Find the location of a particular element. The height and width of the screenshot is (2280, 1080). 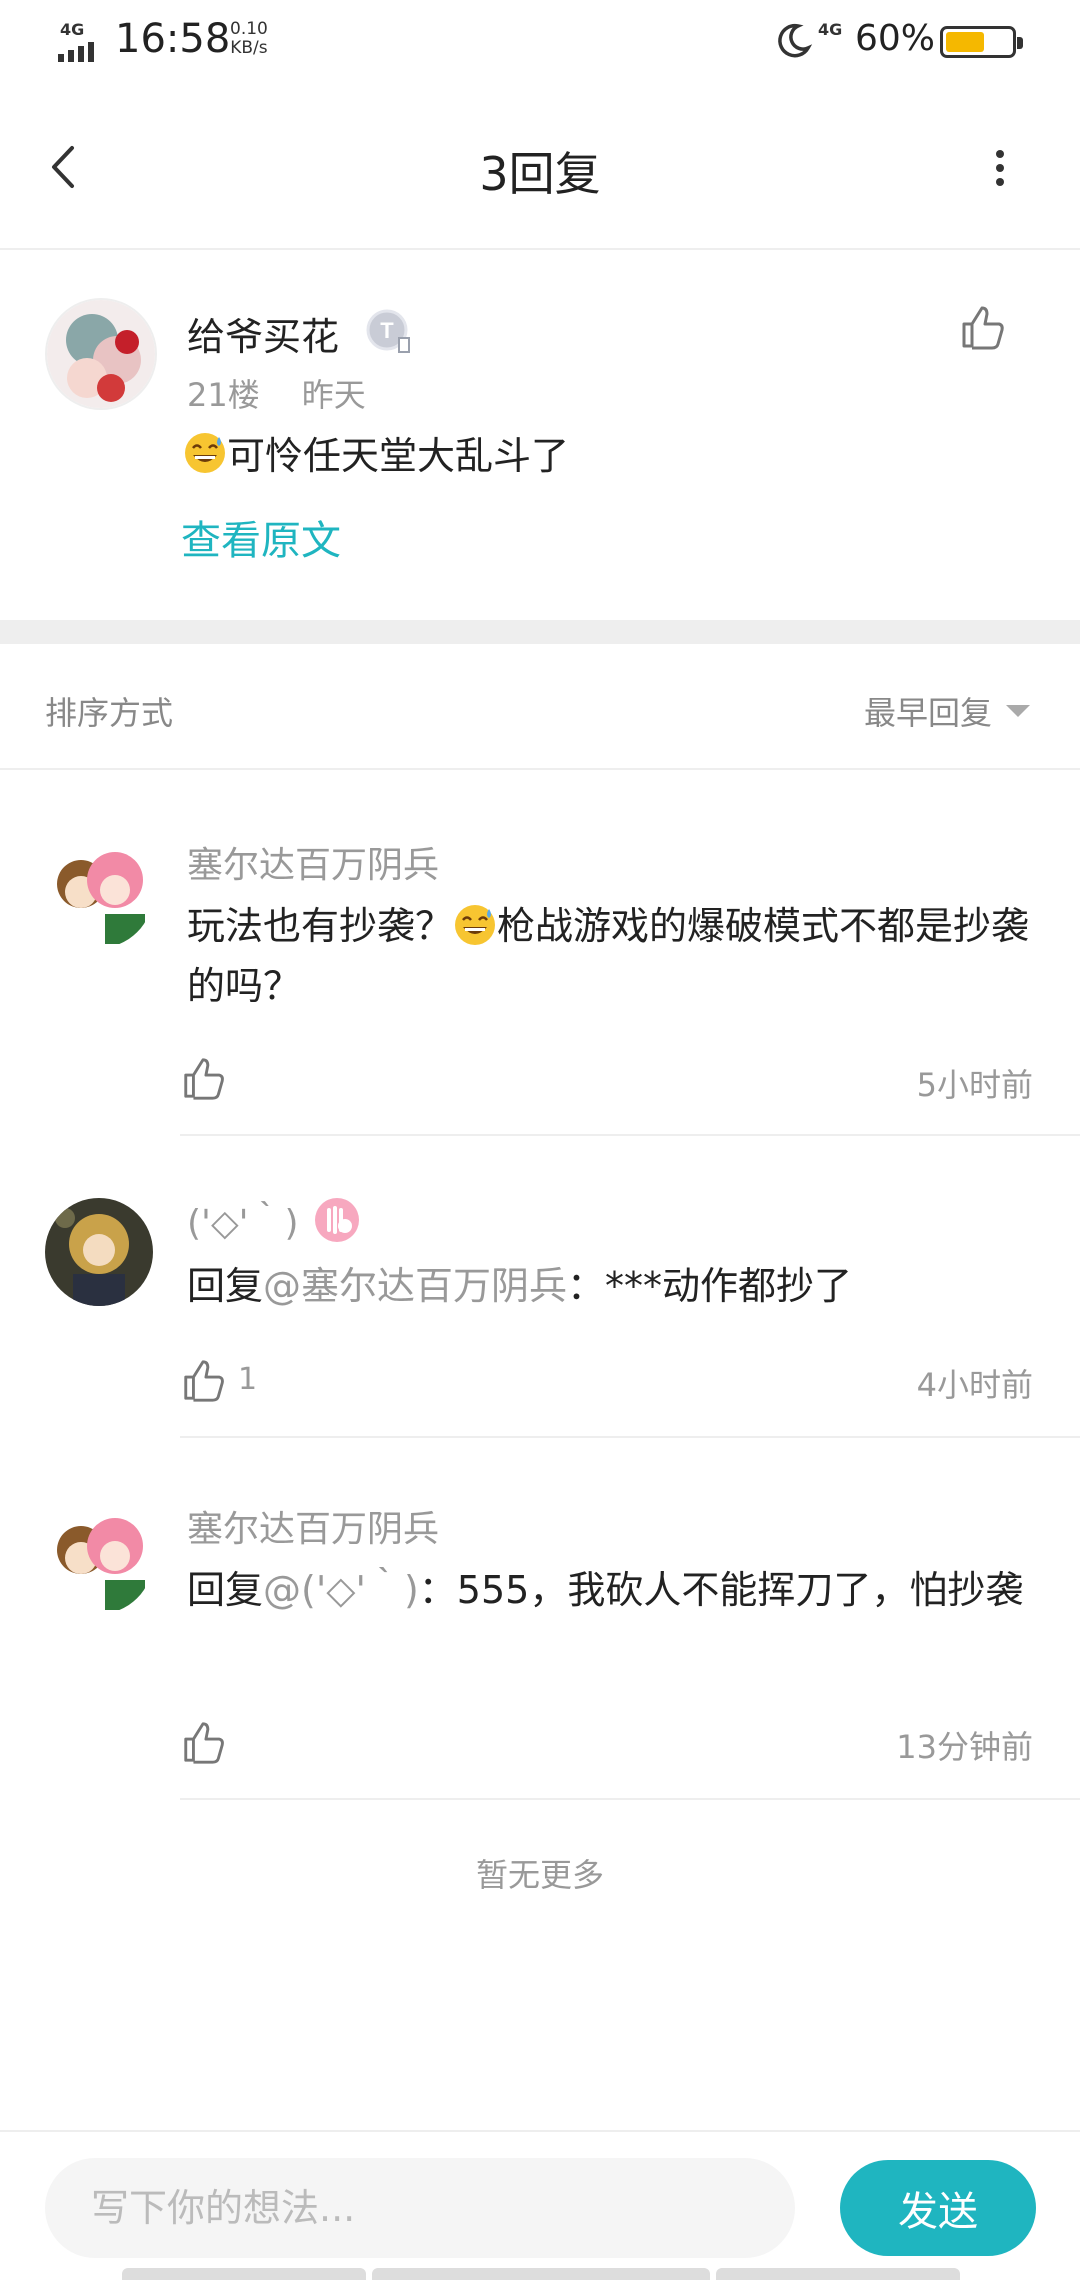

status-bar: 4G 16:58 0.10 KB/s 4G 60% is located at coordinates (540, 42).